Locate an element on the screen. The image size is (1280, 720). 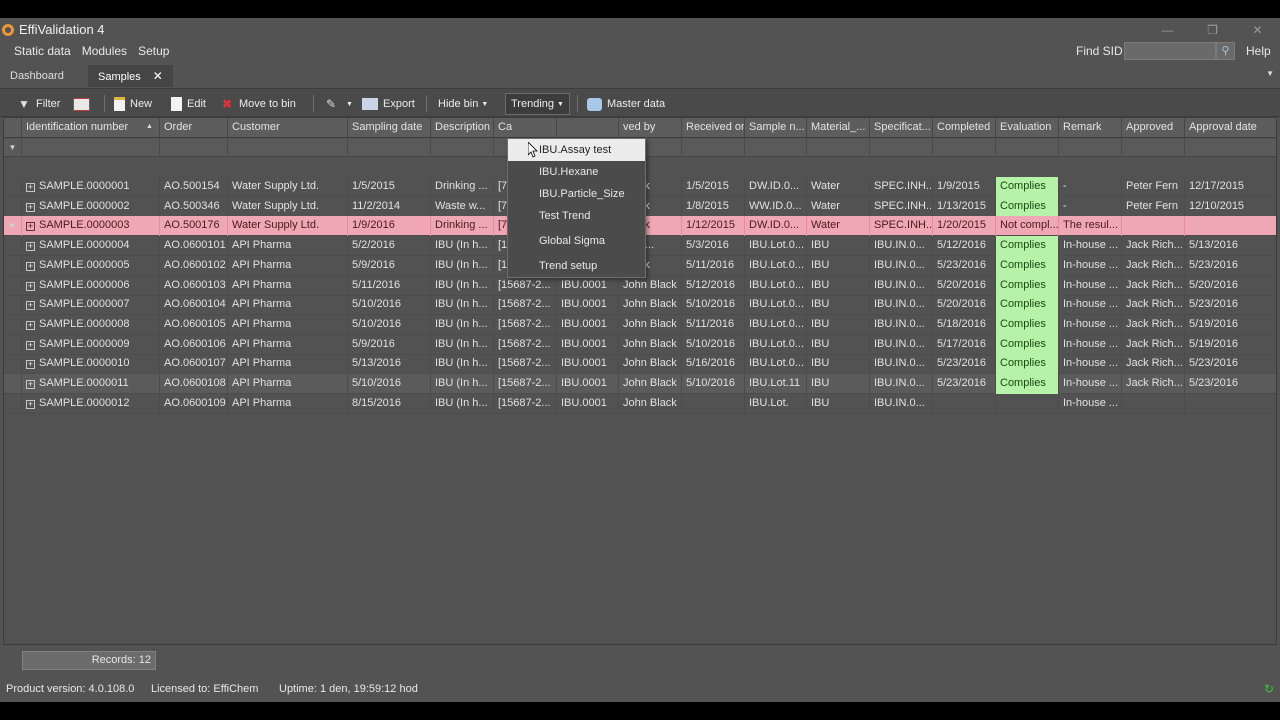
cell-sampling-date: 5/10/2016 is located at coordinates (388, 305).